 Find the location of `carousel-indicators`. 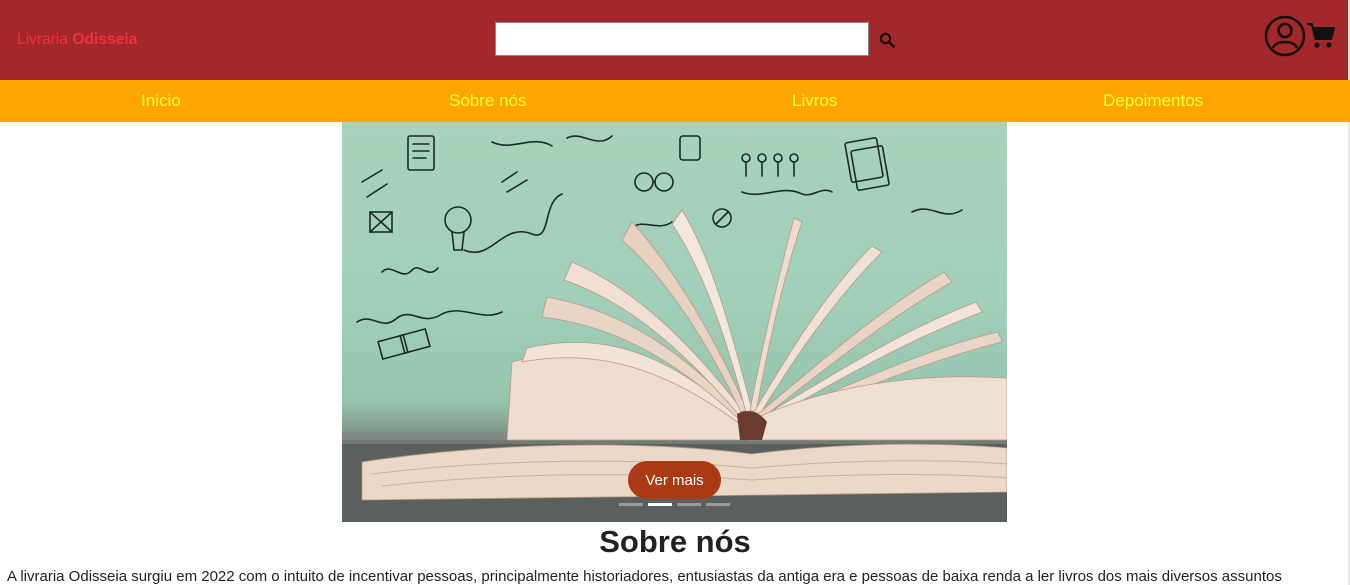

carousel-indicators is located at coordinates (674, 504).